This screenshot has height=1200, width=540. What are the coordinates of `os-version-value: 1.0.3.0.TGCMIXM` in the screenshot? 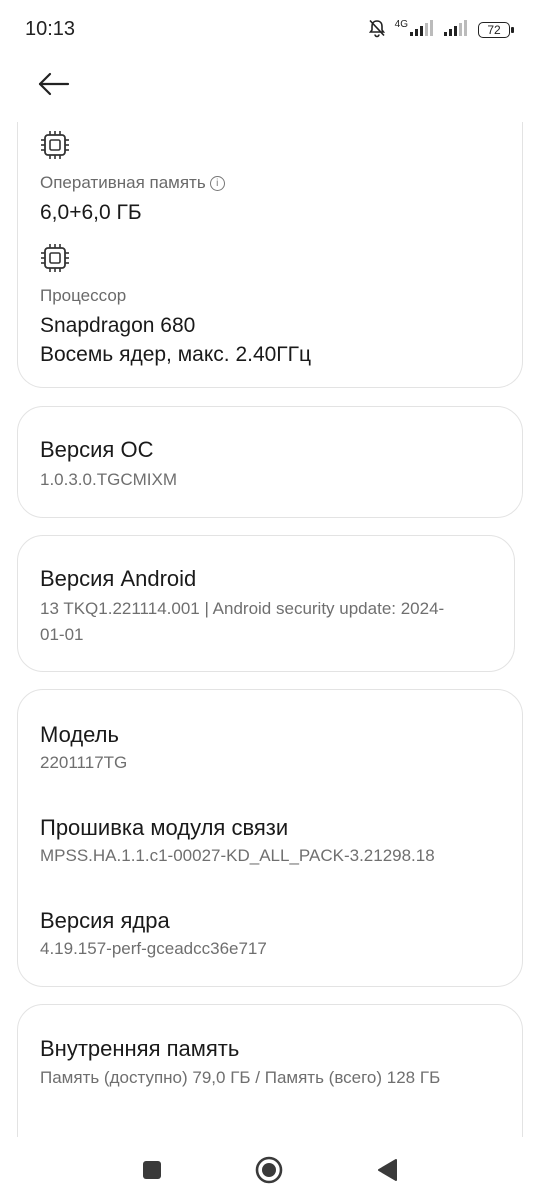 It's located at (108, 479).